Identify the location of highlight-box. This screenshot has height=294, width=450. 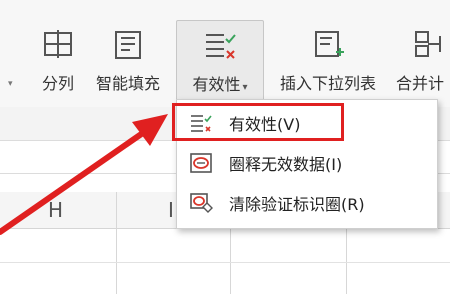
(258, 122).